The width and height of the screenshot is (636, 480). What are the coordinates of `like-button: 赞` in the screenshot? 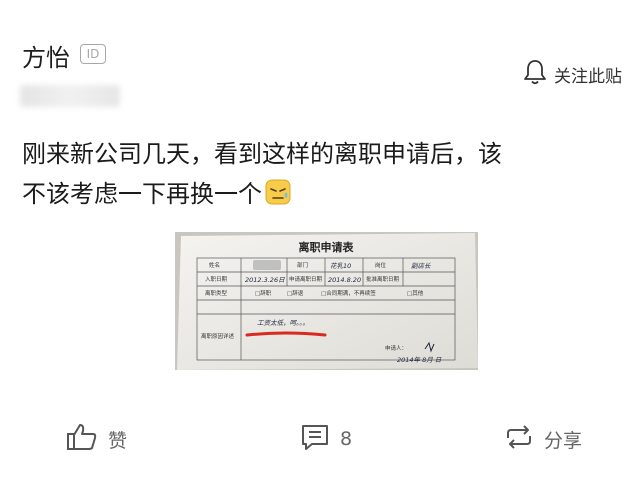 It's located at (96, 439).